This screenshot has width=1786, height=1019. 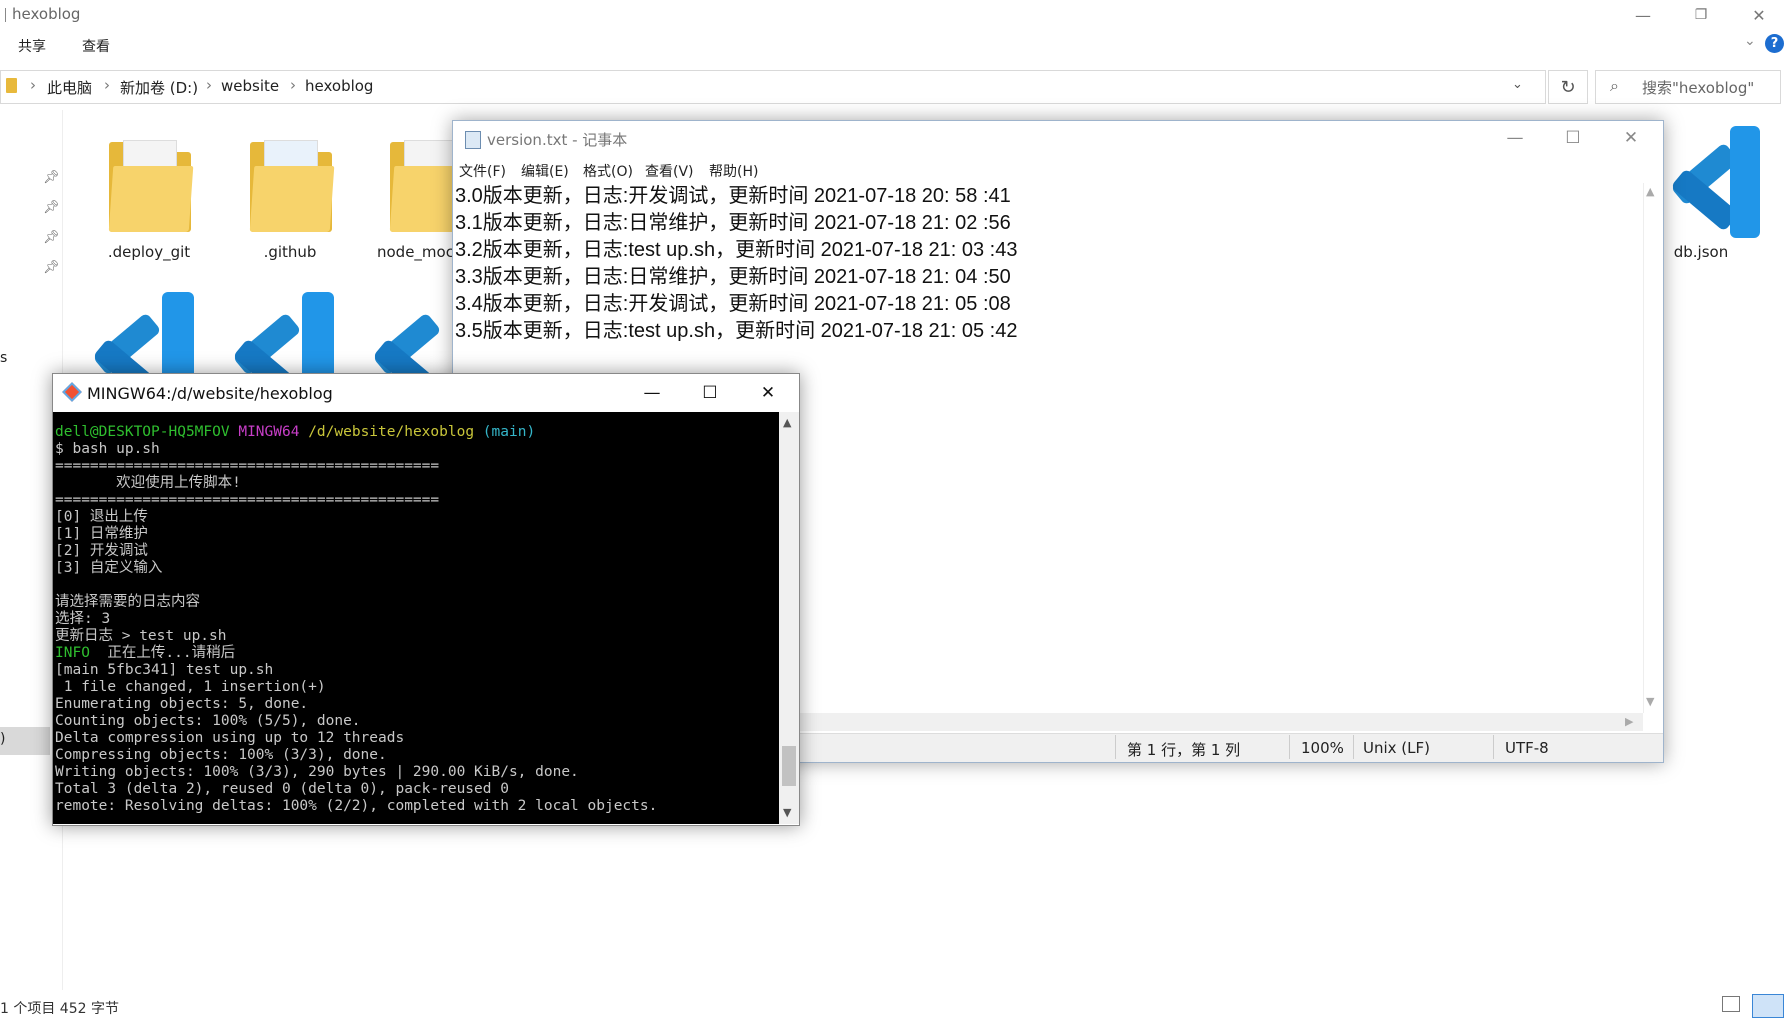 What do you see at coordinates (391, 432) in the screenshot?
I see `prompt-path: /d/website/hexoblog` at bounding box center [391, 432].